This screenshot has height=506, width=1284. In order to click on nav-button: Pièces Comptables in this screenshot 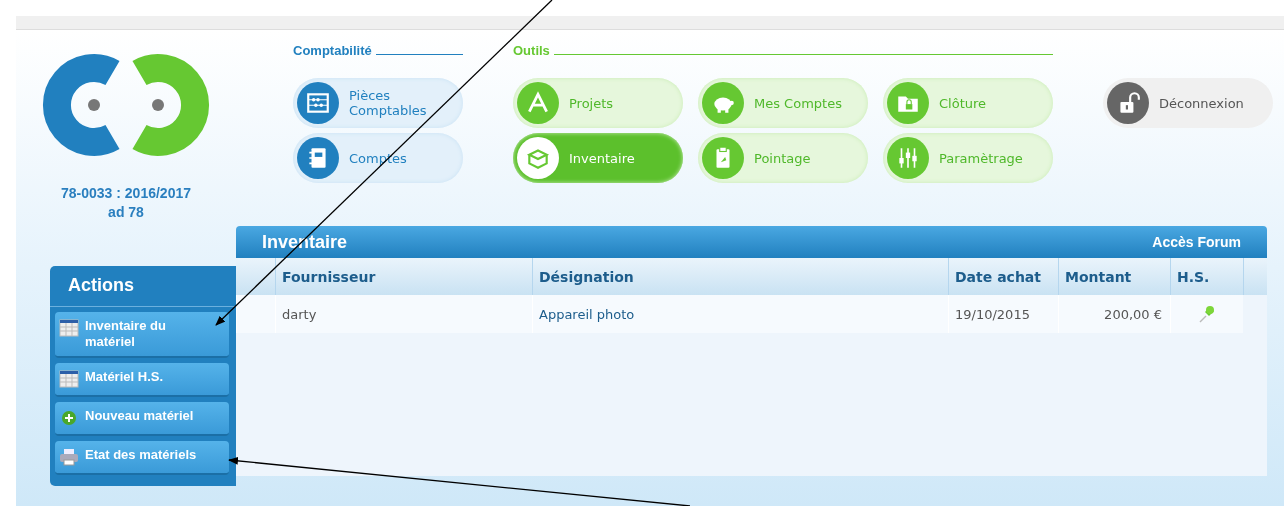, I will do `click(378, 103)`.